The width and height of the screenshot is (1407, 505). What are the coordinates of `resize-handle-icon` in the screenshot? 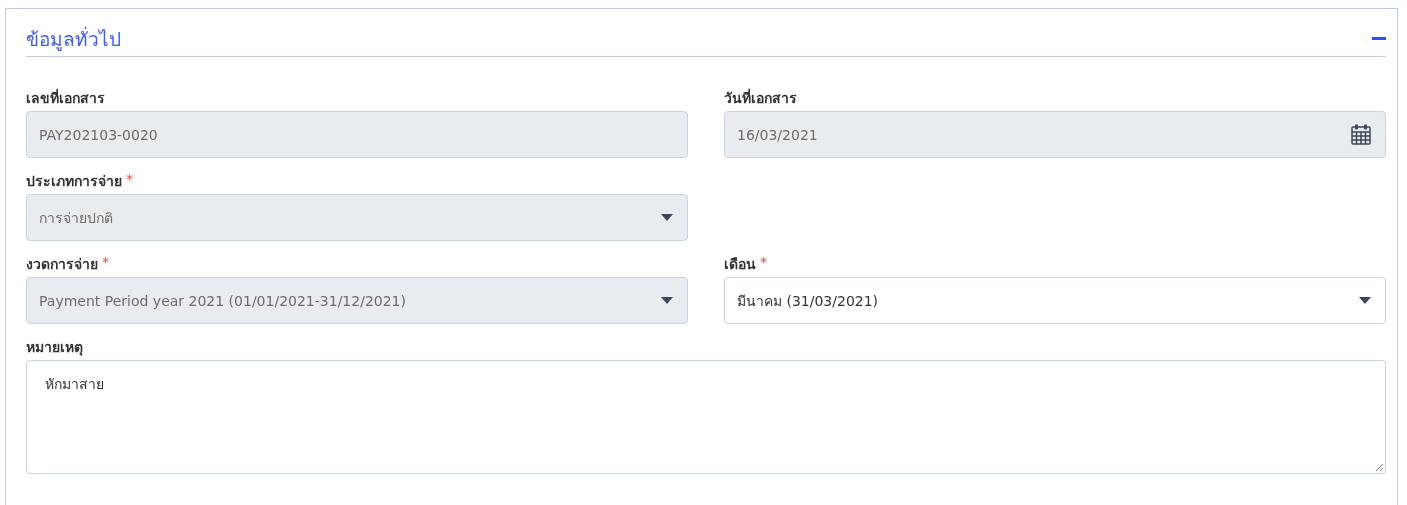 It's located at (1379, 467).